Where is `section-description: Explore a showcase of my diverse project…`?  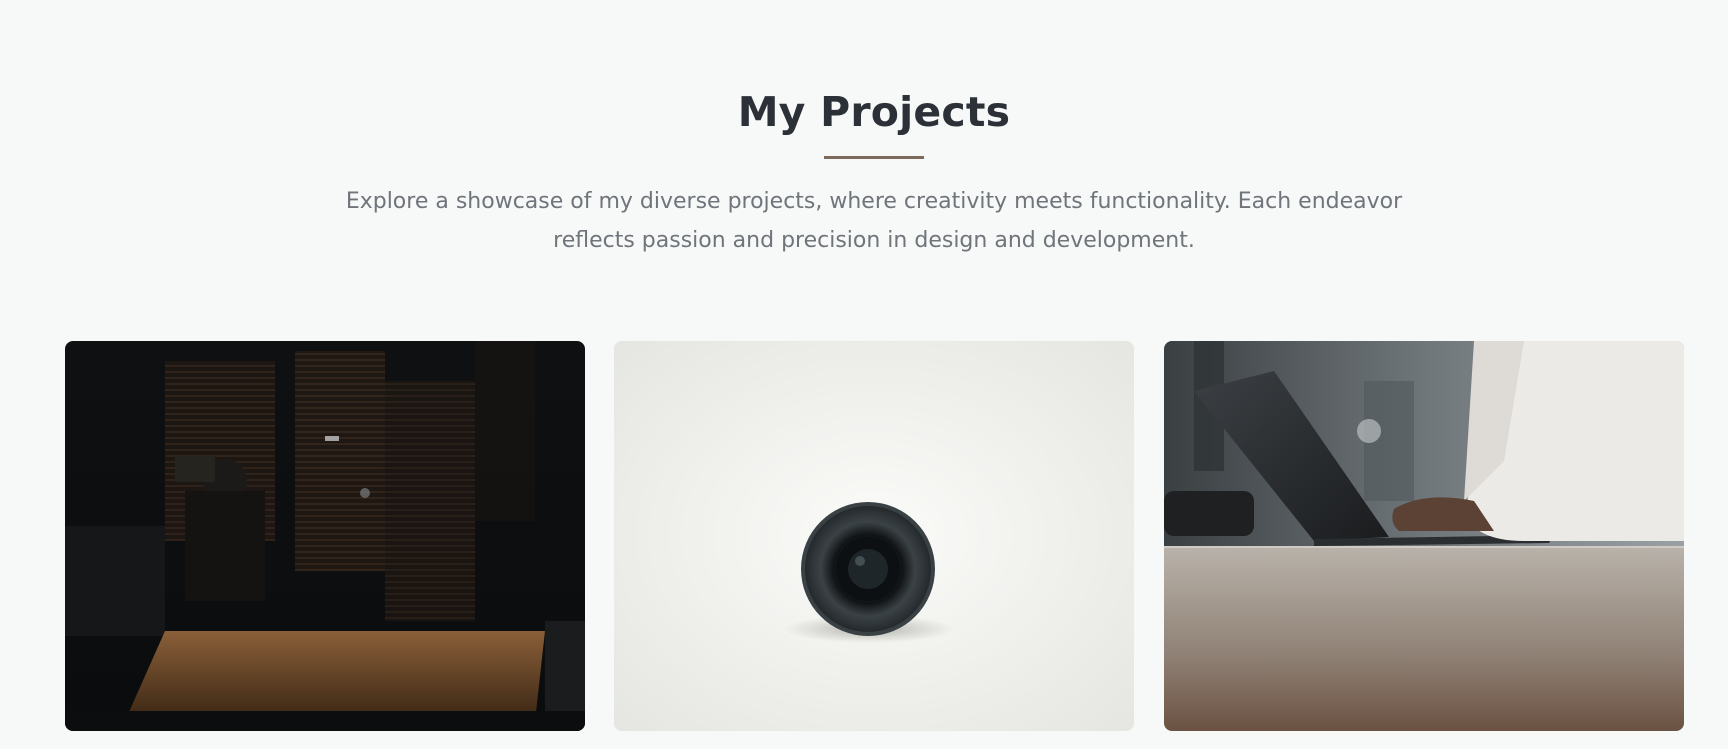 section-description: Explore a showcase of my diverse project… is located at coordinates (874, 221).